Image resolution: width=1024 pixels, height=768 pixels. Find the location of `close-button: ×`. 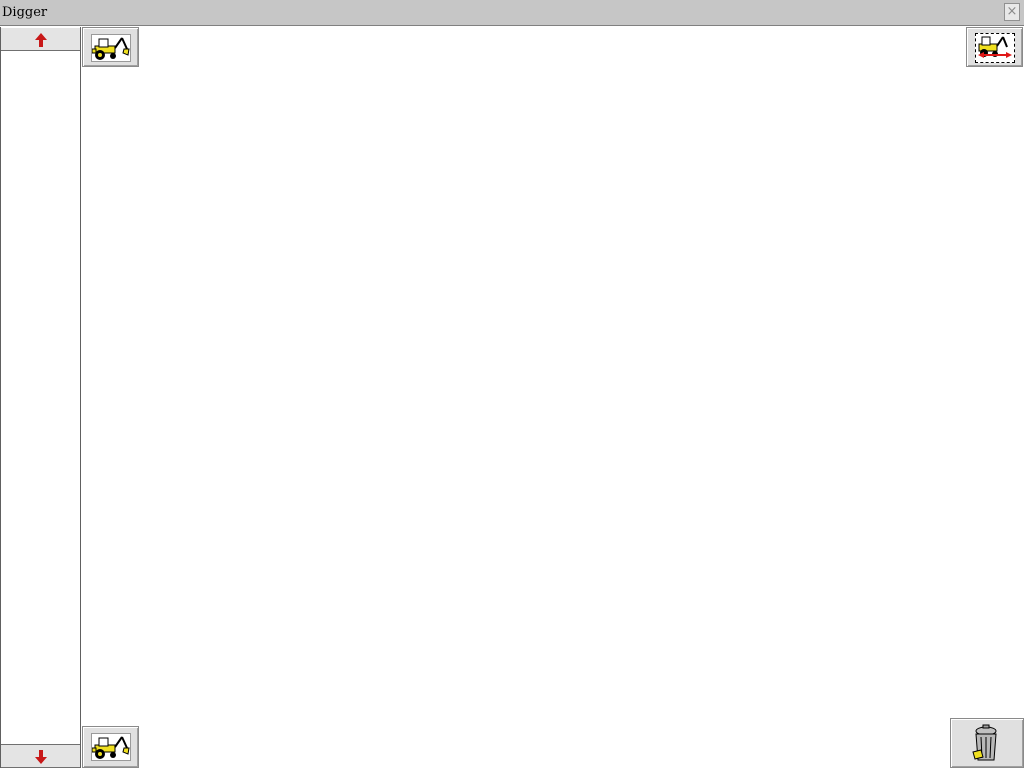

close-button: × is located at coordinates (1012, 12).